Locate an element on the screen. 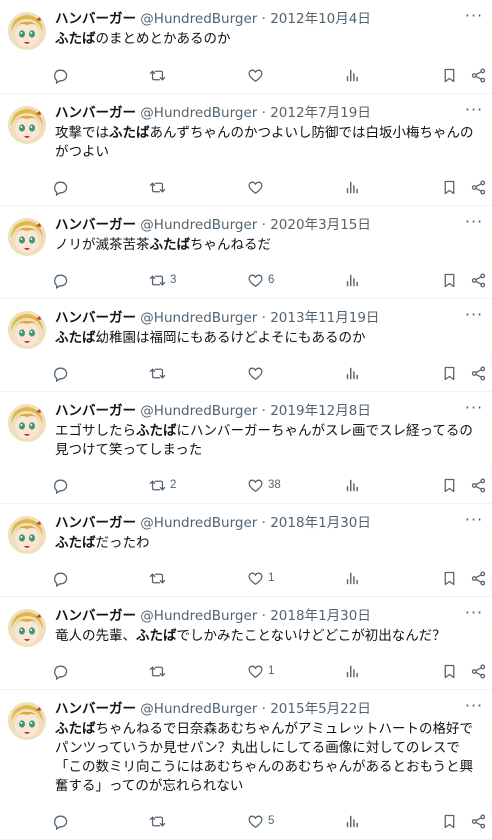 This screenshot has width=492, height=840. tweet-header: ハンバーガー @HundredBurger · 2018年1月30日 is located at coordinates (253, 616).